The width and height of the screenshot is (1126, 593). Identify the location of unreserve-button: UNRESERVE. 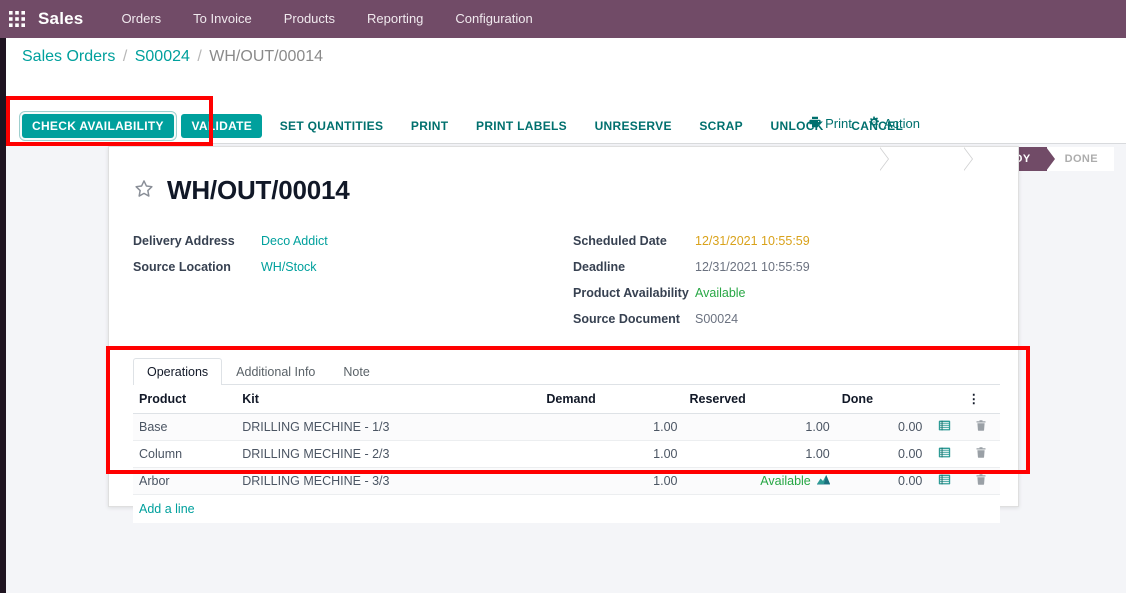
(633, 126).